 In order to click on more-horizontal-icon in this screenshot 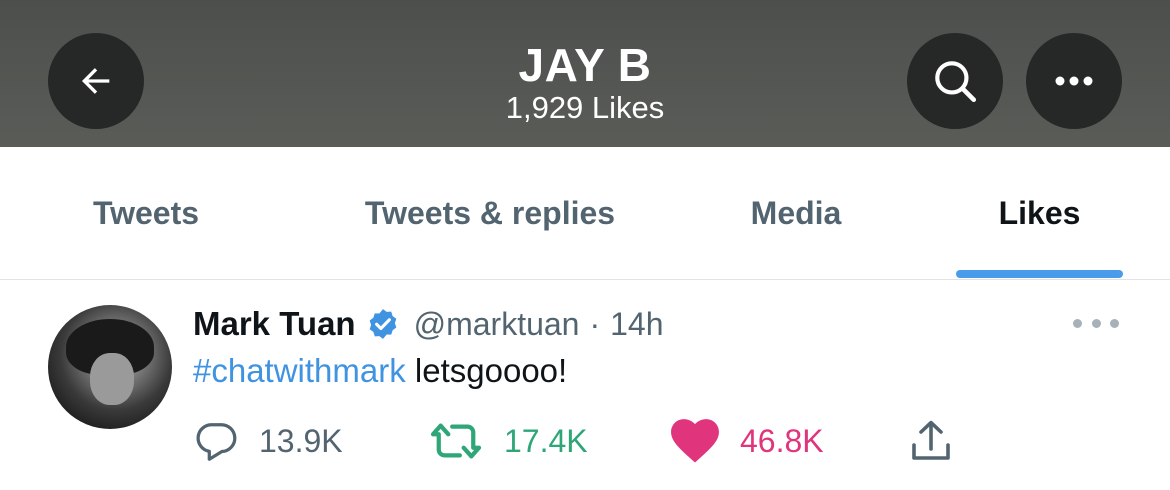, I will do `click(1074, 81)`.